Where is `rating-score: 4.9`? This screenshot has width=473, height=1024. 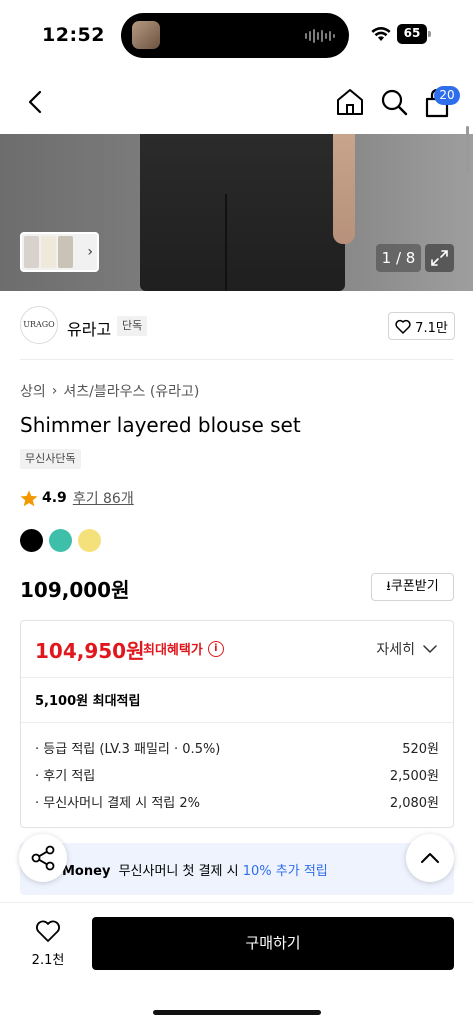 rating-score: 4.9 is located at coordinates (54, 498).